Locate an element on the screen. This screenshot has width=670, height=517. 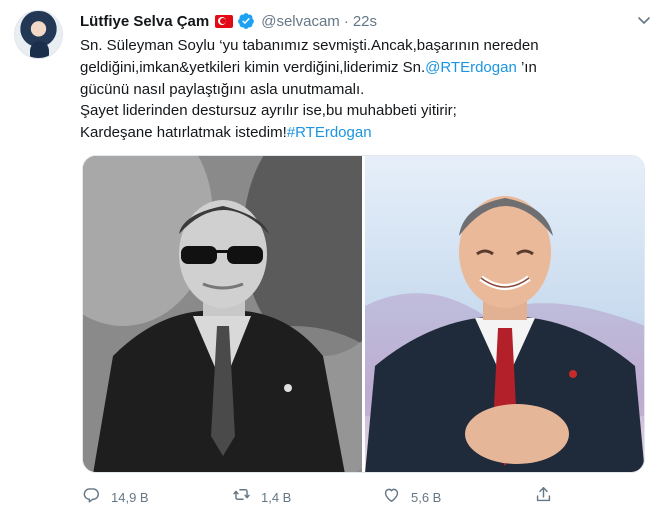
reply-button: 14,9 B is located at coordinates (115, 497).